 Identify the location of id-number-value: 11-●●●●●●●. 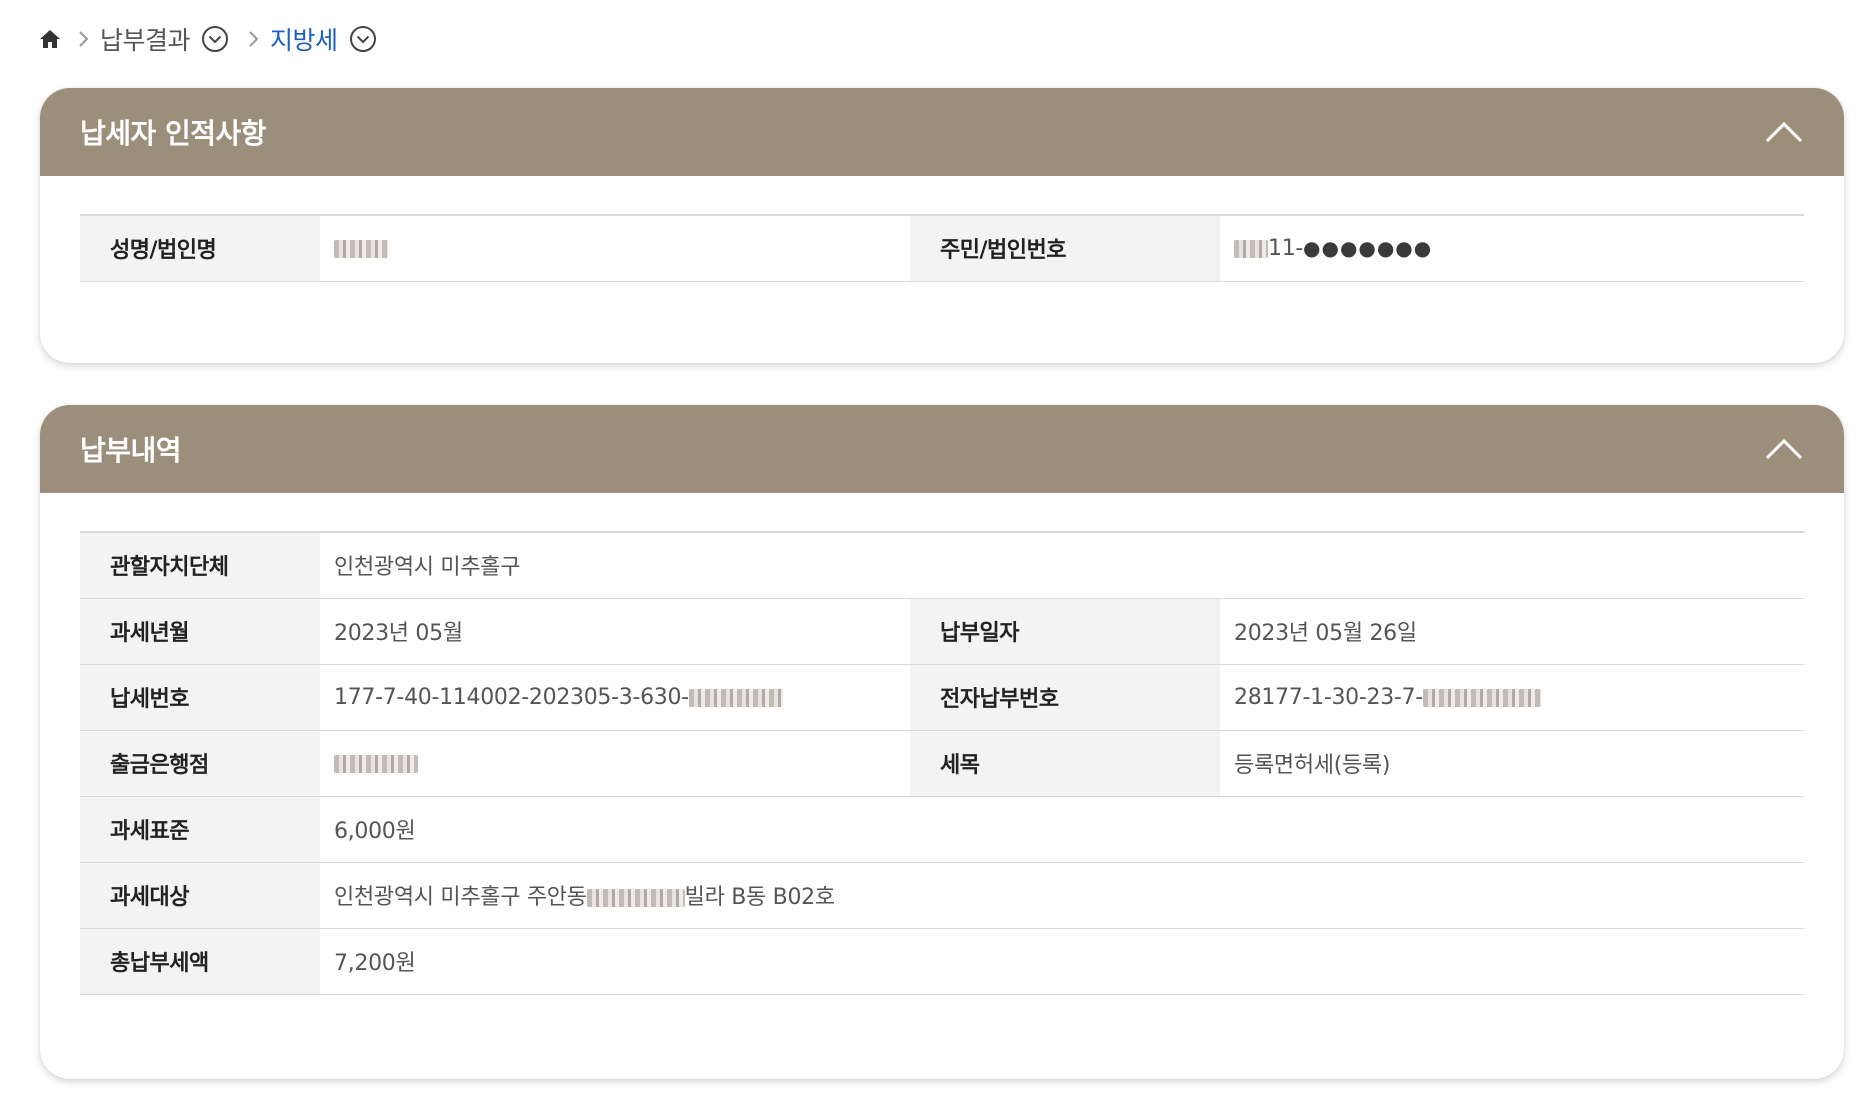
(1512, 248).